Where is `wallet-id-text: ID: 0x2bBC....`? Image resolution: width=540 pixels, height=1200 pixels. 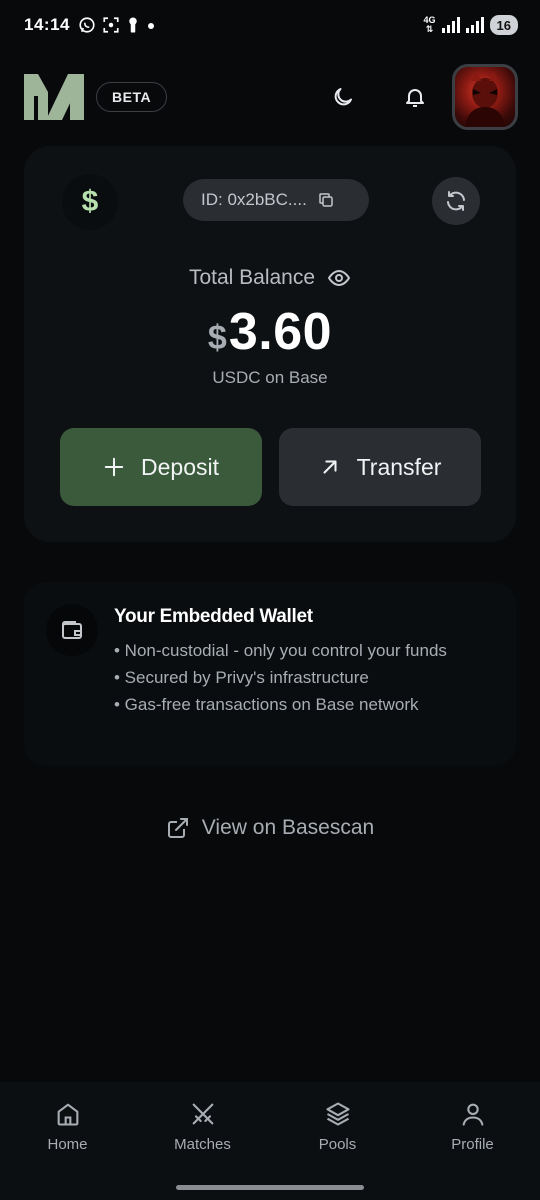
wallet-id-text: ID: 0x2bBC.... is located at coordinates (254, 199).